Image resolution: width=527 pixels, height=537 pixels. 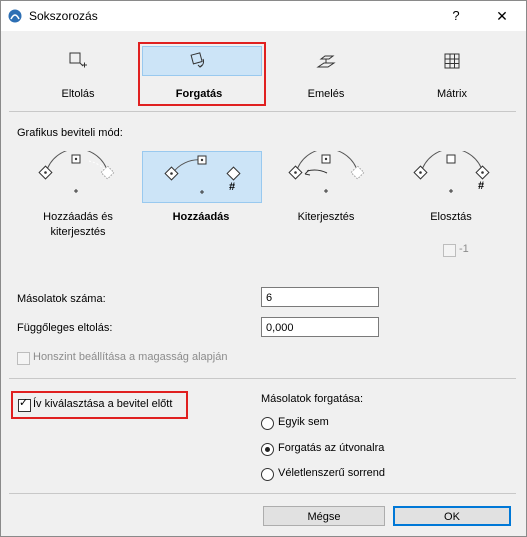 I want to click on arc-select-callout-box, so click(x=99, y=405).